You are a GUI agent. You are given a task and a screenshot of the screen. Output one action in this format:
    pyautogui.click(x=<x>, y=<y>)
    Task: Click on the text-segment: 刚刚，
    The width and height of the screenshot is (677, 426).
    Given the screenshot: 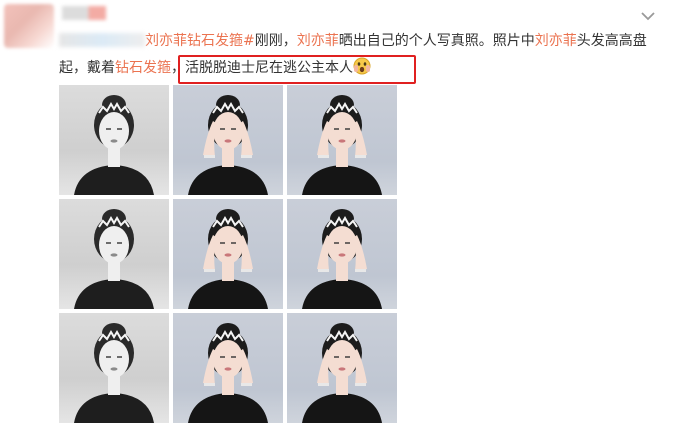 What is the action you would take?
    pyautogui.click(x=275, y=41)
    